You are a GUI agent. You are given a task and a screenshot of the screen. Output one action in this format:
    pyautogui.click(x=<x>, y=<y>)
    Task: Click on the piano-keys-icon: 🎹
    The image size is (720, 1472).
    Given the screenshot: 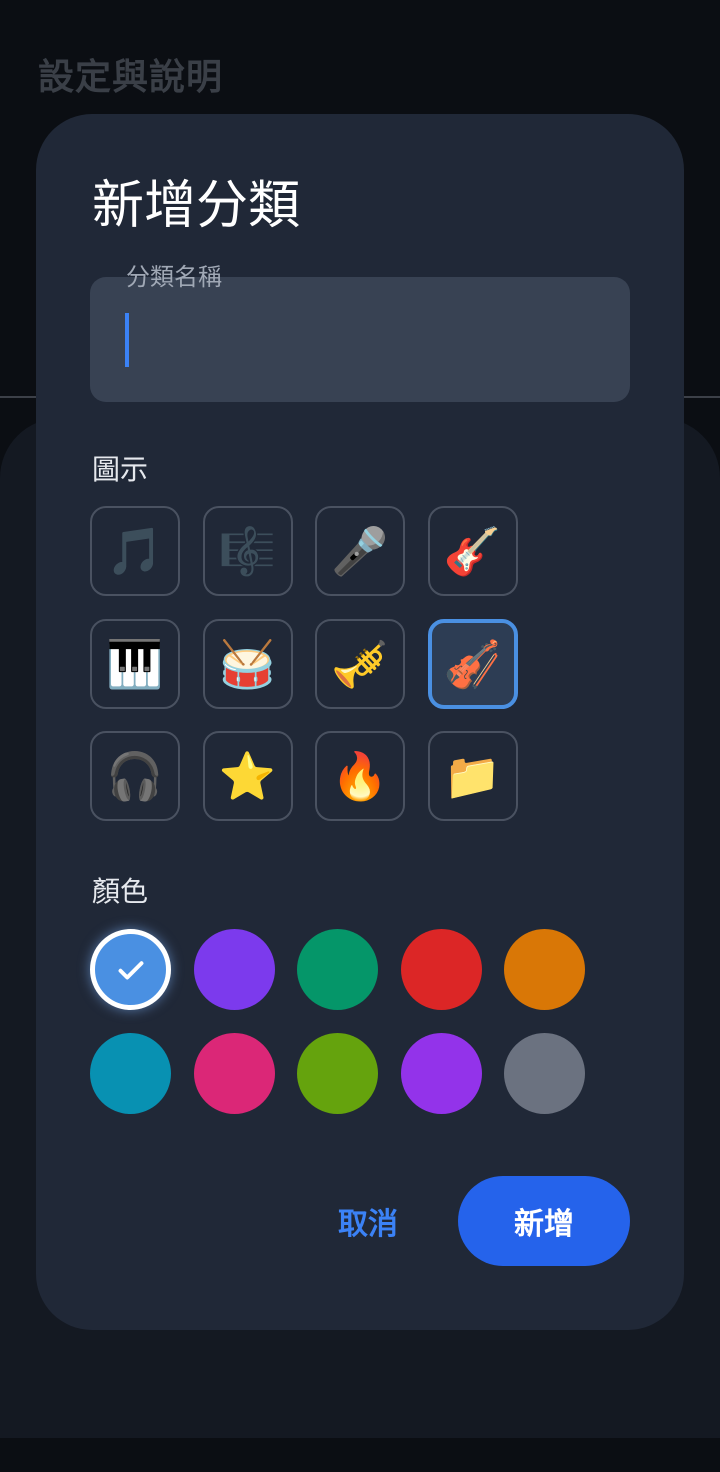 What is the action you would take?
    pyautogui.click(x=135, y=663)
    